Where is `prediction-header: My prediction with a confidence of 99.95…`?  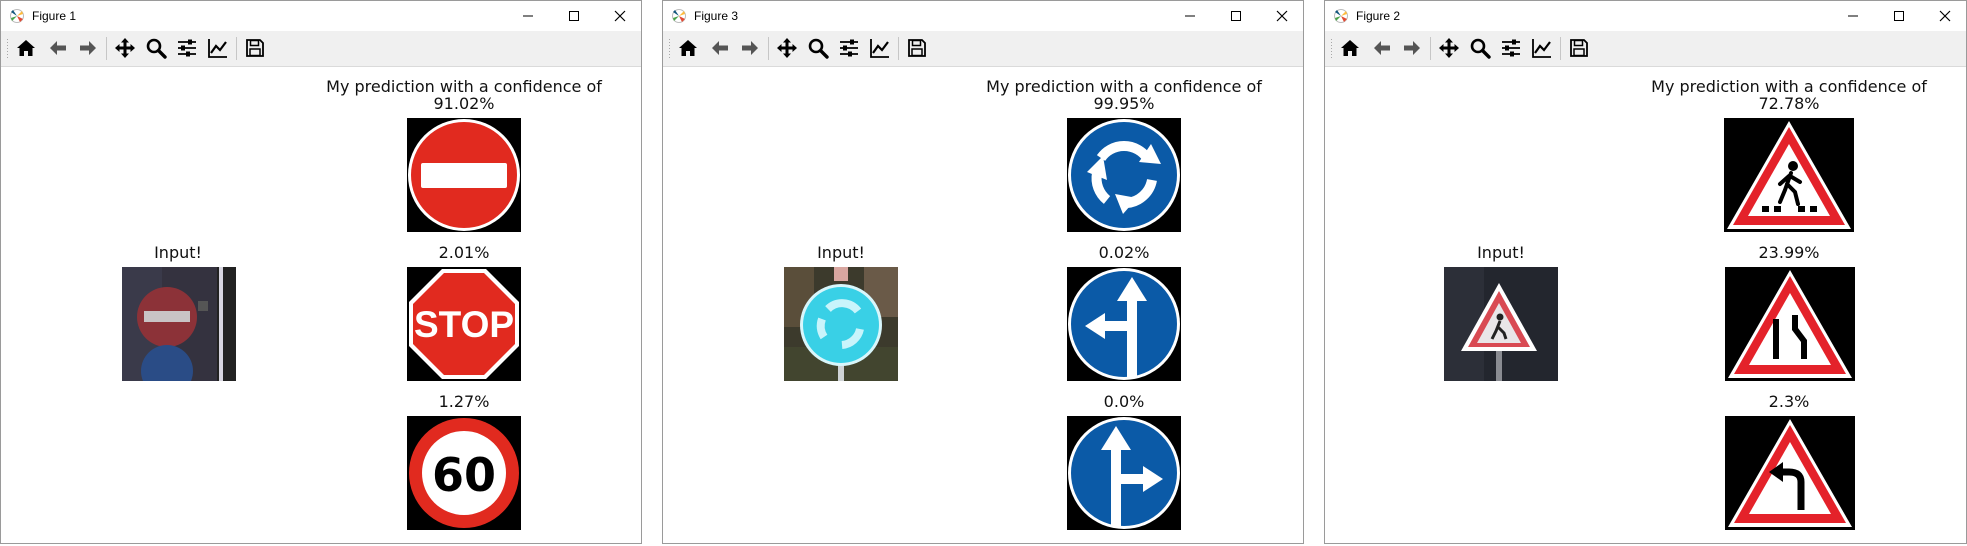
prediction-header: My prediction with a confidence of 99.95… is located at coordinates (1124, 95).